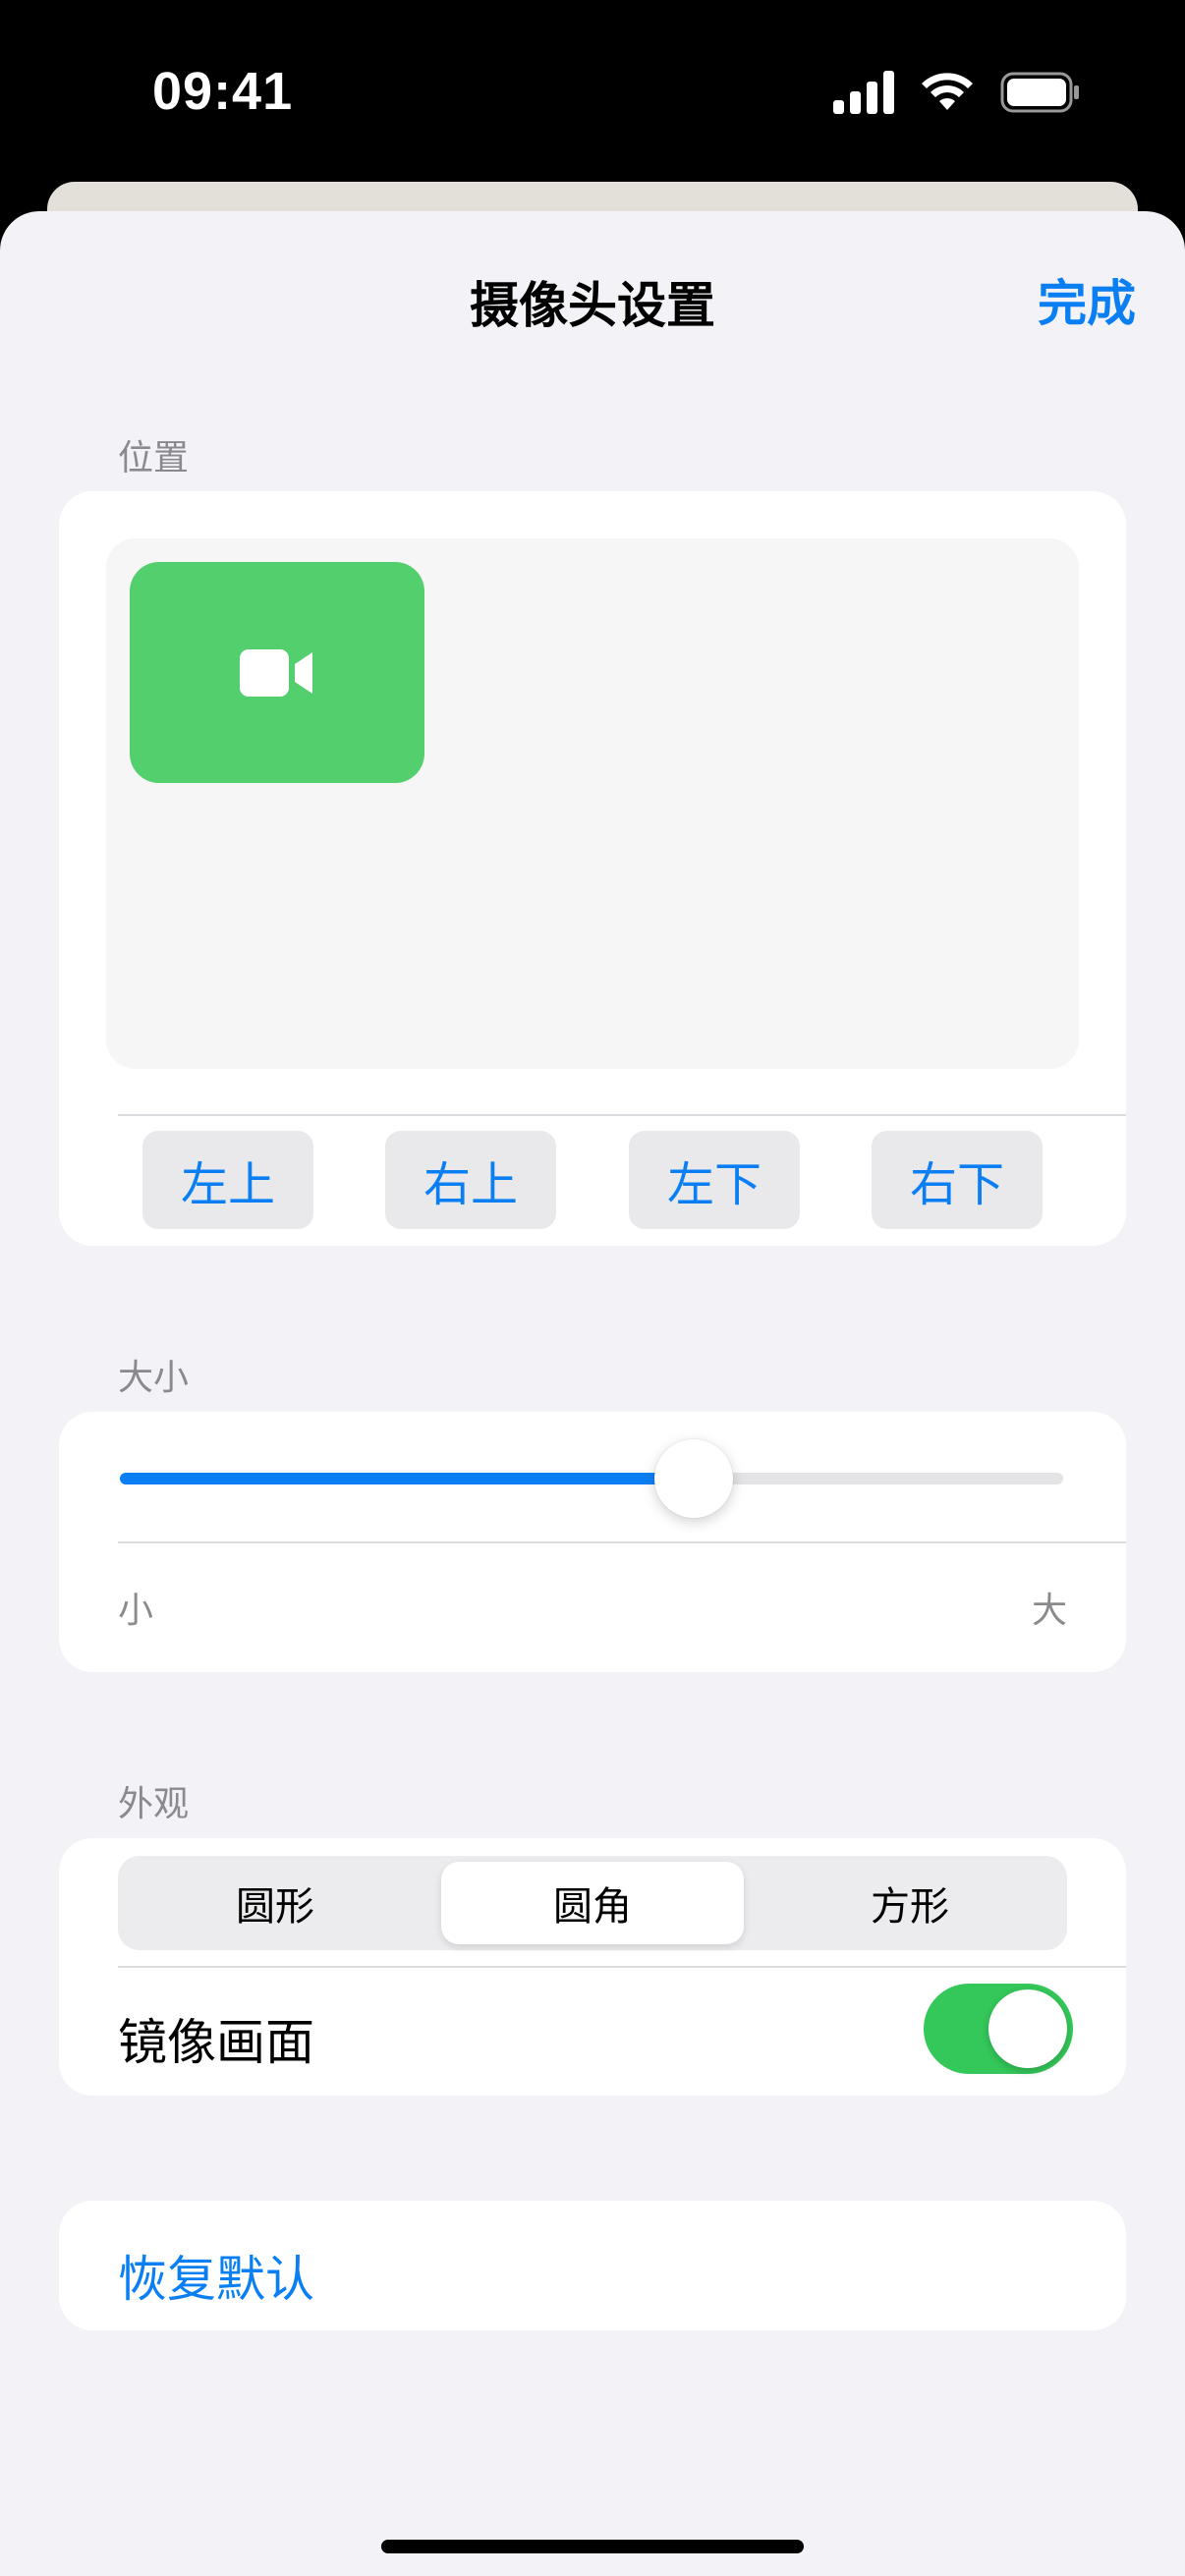 The image size is (1185, 2576). What do you see at coordinates (958, 1180) in the screenshot?
I see `position-bottom-right-button: 右下` at bounding box center [958, 1180].